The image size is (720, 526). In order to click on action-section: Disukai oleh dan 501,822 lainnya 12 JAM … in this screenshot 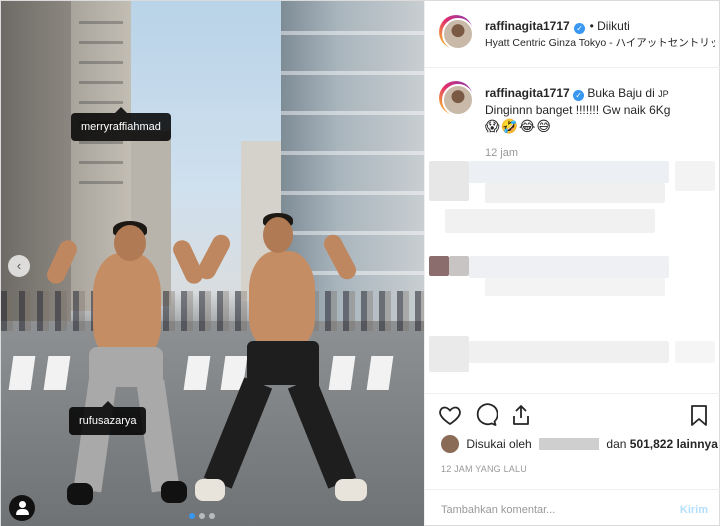, I will do `click(572, 459)`.